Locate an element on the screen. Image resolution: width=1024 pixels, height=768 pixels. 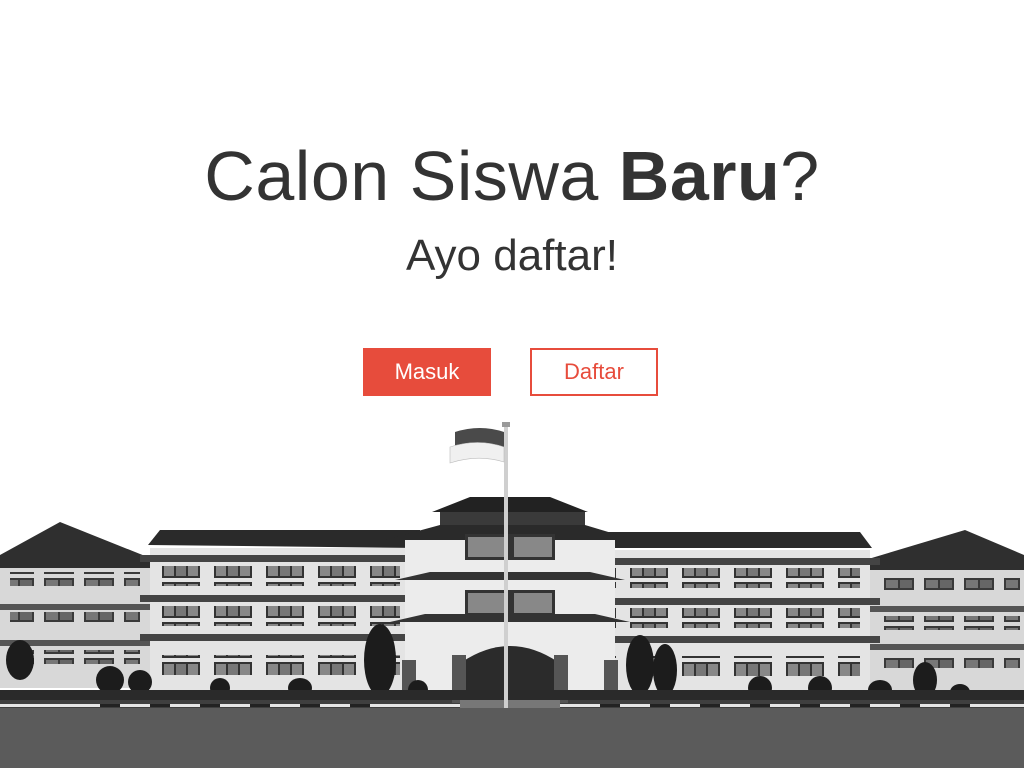
hero-subtitle: Ayo daftar! is located at coordinates (512, 255).